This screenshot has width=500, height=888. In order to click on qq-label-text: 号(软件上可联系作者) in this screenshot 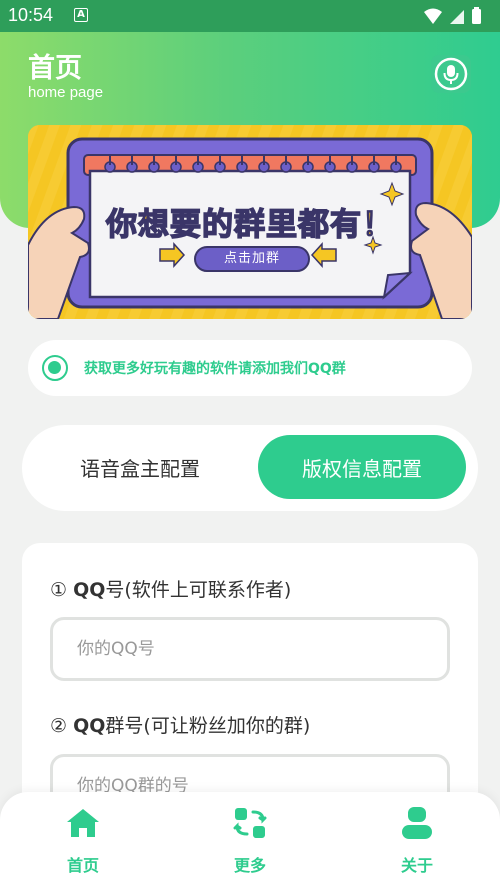, I will do `click(198, 590)`.